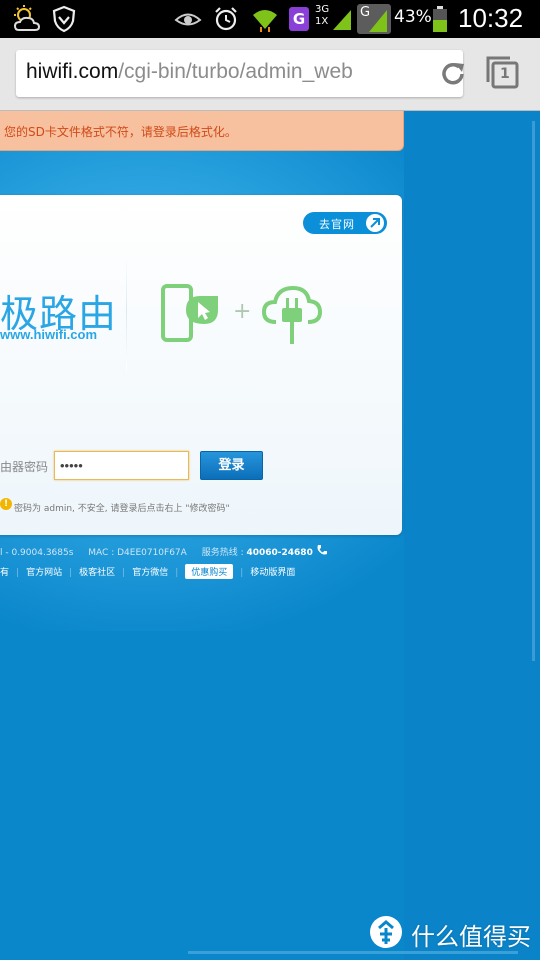 This screenshot has width=540, height=960. I want to click on smzdm-logo-icon, so click(386, 932).